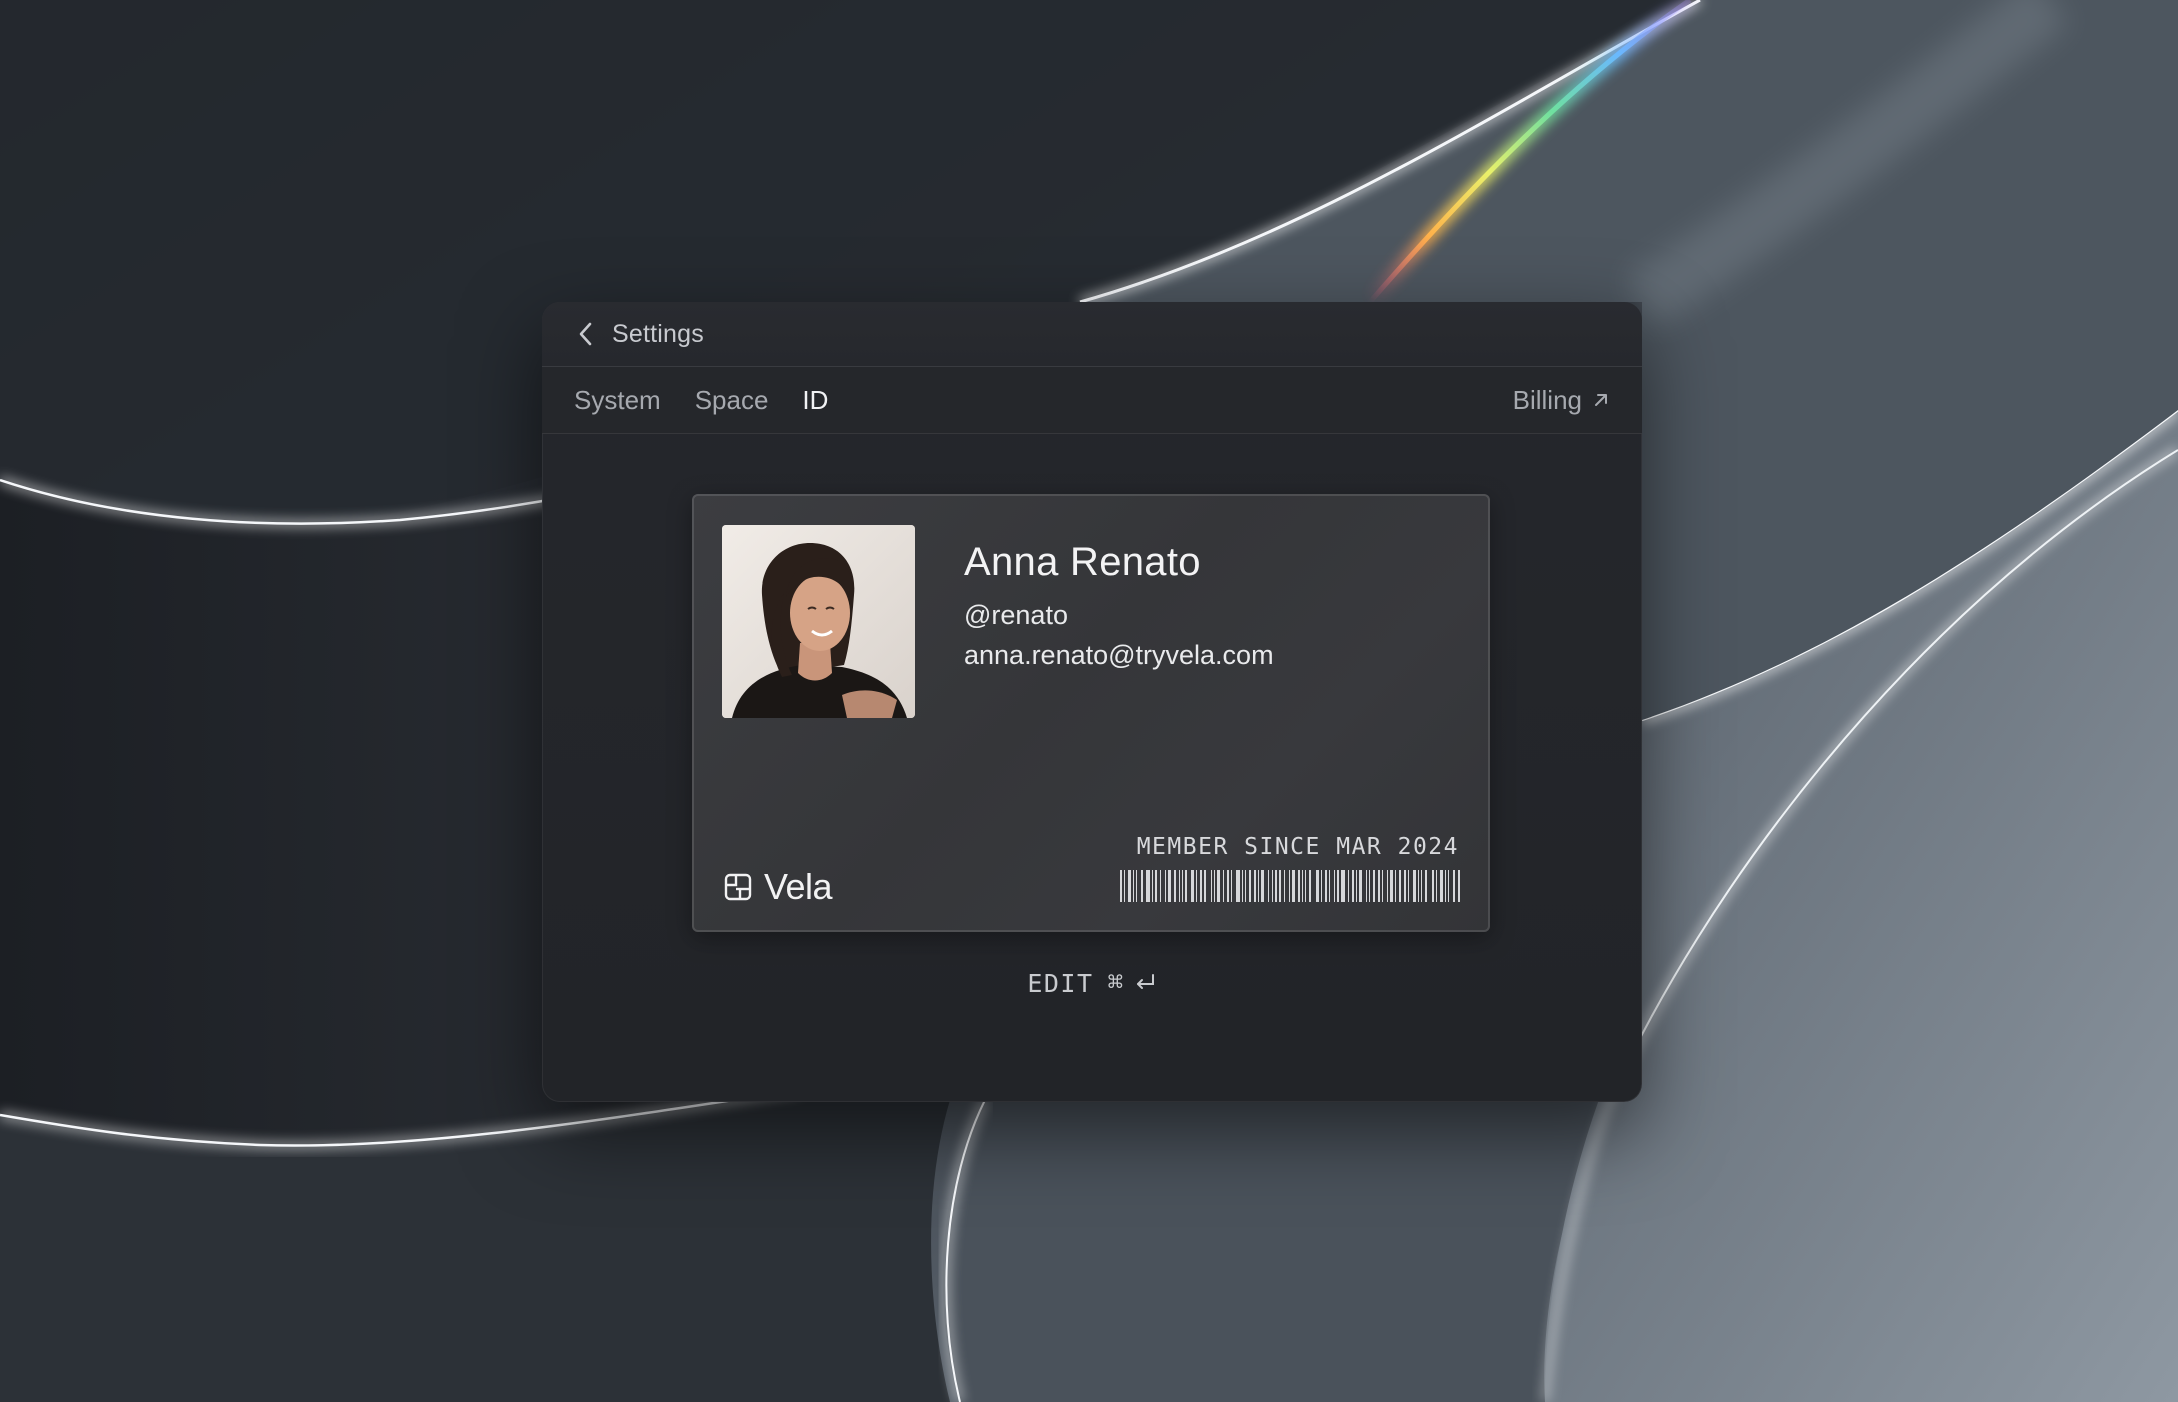 This screenshot has height=1402, width=2178. Describe the element at coordinates (1547, 399) in the screenshot. I see `billing-label: Billing` at that location.